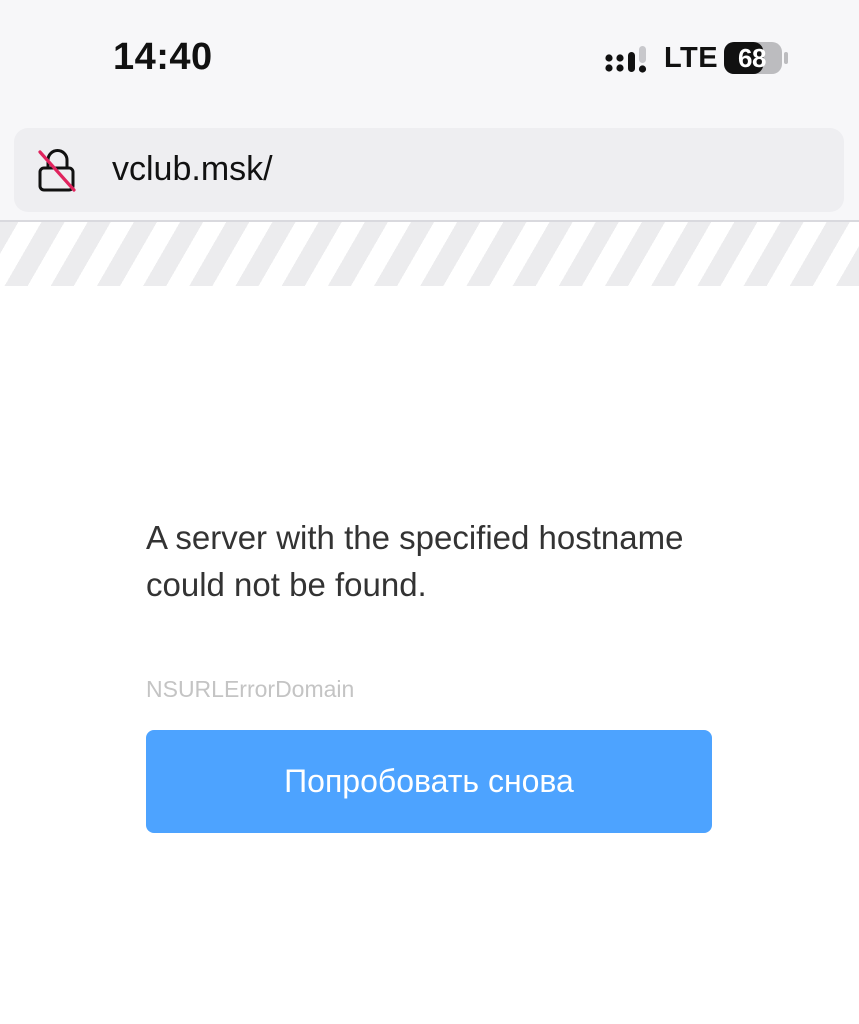  I want to click on network-type: LTE, so click(691, 58).